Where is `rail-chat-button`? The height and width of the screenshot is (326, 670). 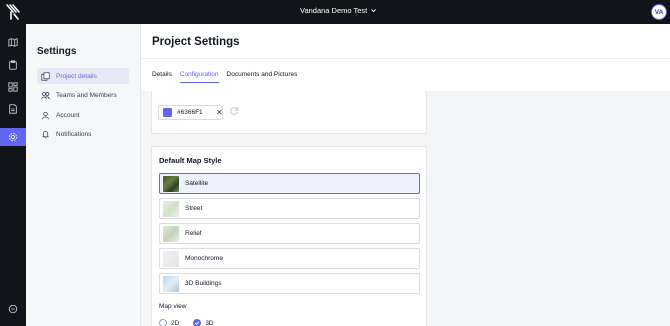
rail-chat-button is located at coordinates (13, 309).